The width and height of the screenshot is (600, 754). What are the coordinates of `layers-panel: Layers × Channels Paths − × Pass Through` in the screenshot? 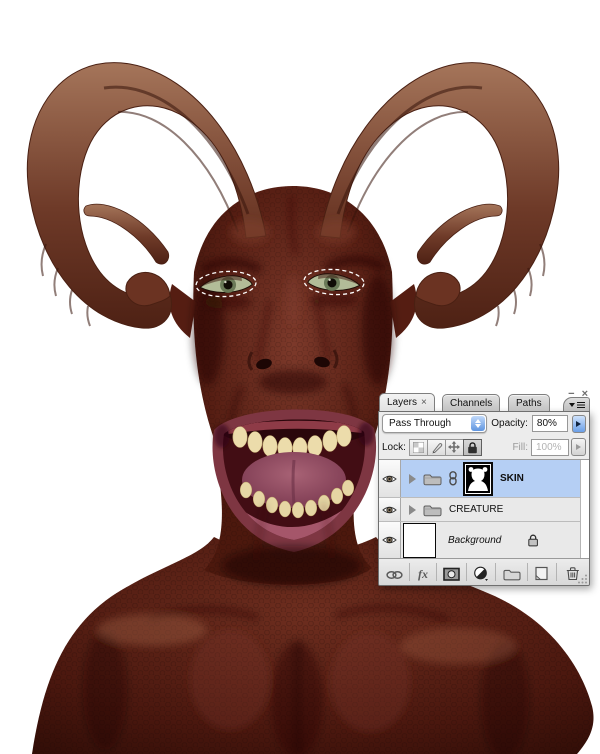 It's located at (484, 487).